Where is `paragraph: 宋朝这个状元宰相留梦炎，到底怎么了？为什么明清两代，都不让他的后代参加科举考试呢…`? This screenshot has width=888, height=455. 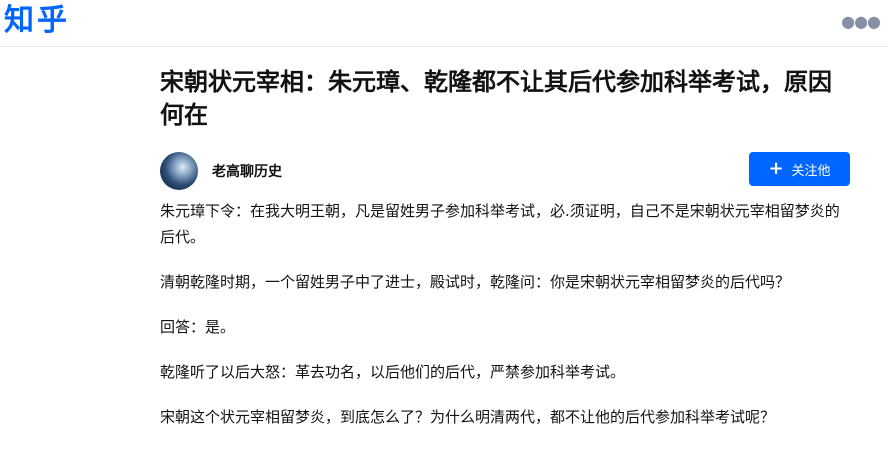
paragraph: 宋朝这个状元宰相留梦炎，到底怎么了？为什么明清两代，都不让他的后代参加科举考试呢… is located at coordinates (468, 417).